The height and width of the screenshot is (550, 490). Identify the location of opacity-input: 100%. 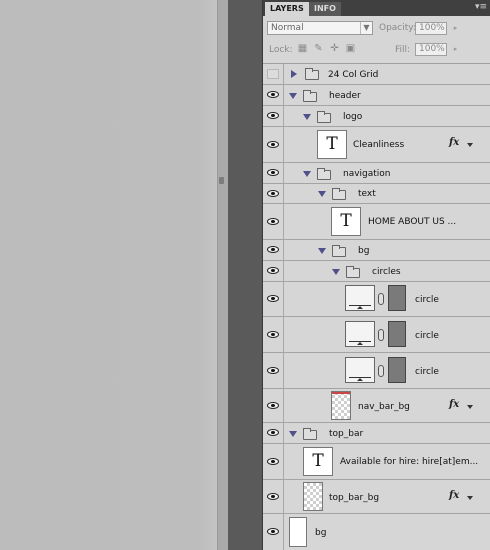
(431, 28).